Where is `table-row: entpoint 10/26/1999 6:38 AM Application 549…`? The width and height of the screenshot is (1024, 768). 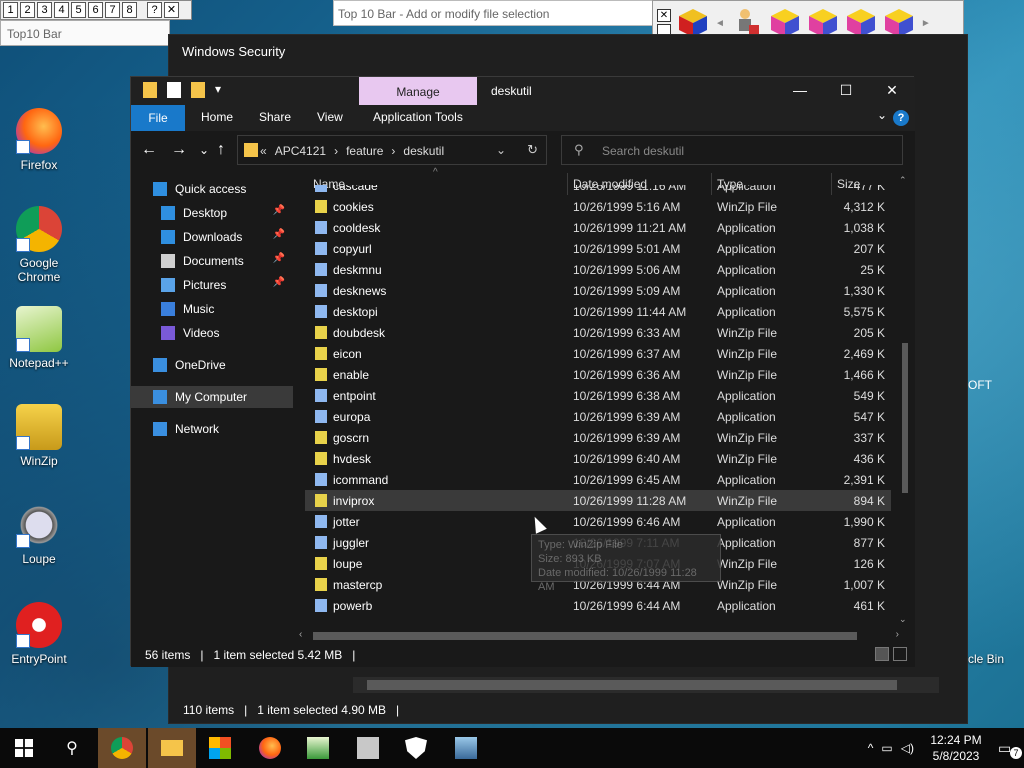 table-row: entpoint 10/26/1999 6:38 AM Application 549… is located at coordinates (598, 395).